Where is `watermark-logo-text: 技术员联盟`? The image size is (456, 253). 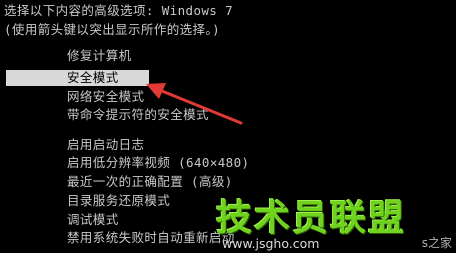 watermark-logo-text: 技术员联盟 is located at coordinates (311, 218).